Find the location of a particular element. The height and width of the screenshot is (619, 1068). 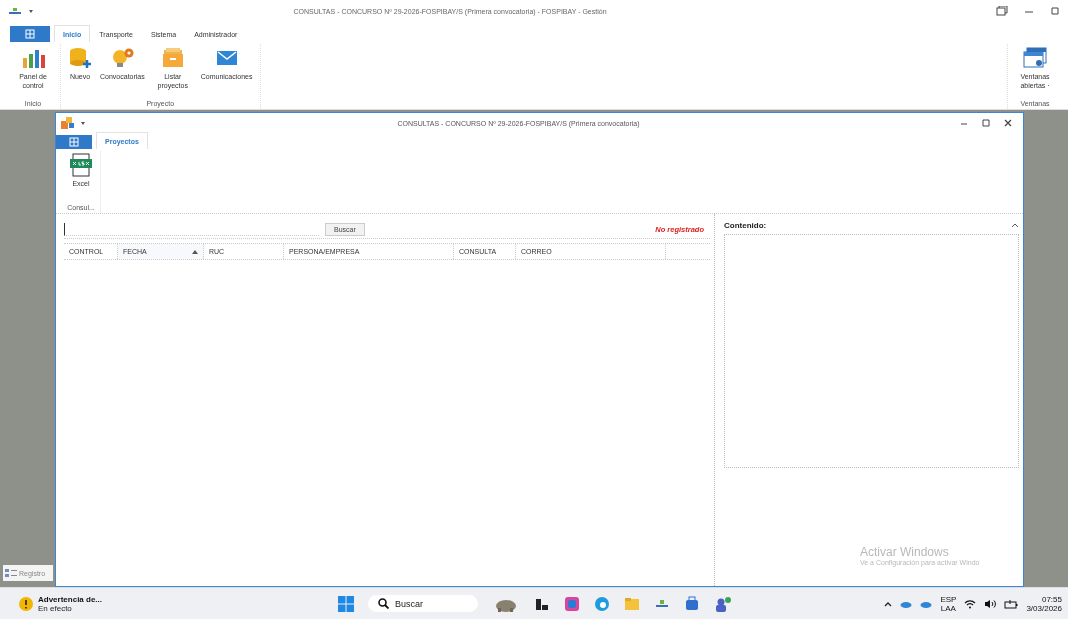

taskbar-search: Buscar is located at coordinates (423, 603).